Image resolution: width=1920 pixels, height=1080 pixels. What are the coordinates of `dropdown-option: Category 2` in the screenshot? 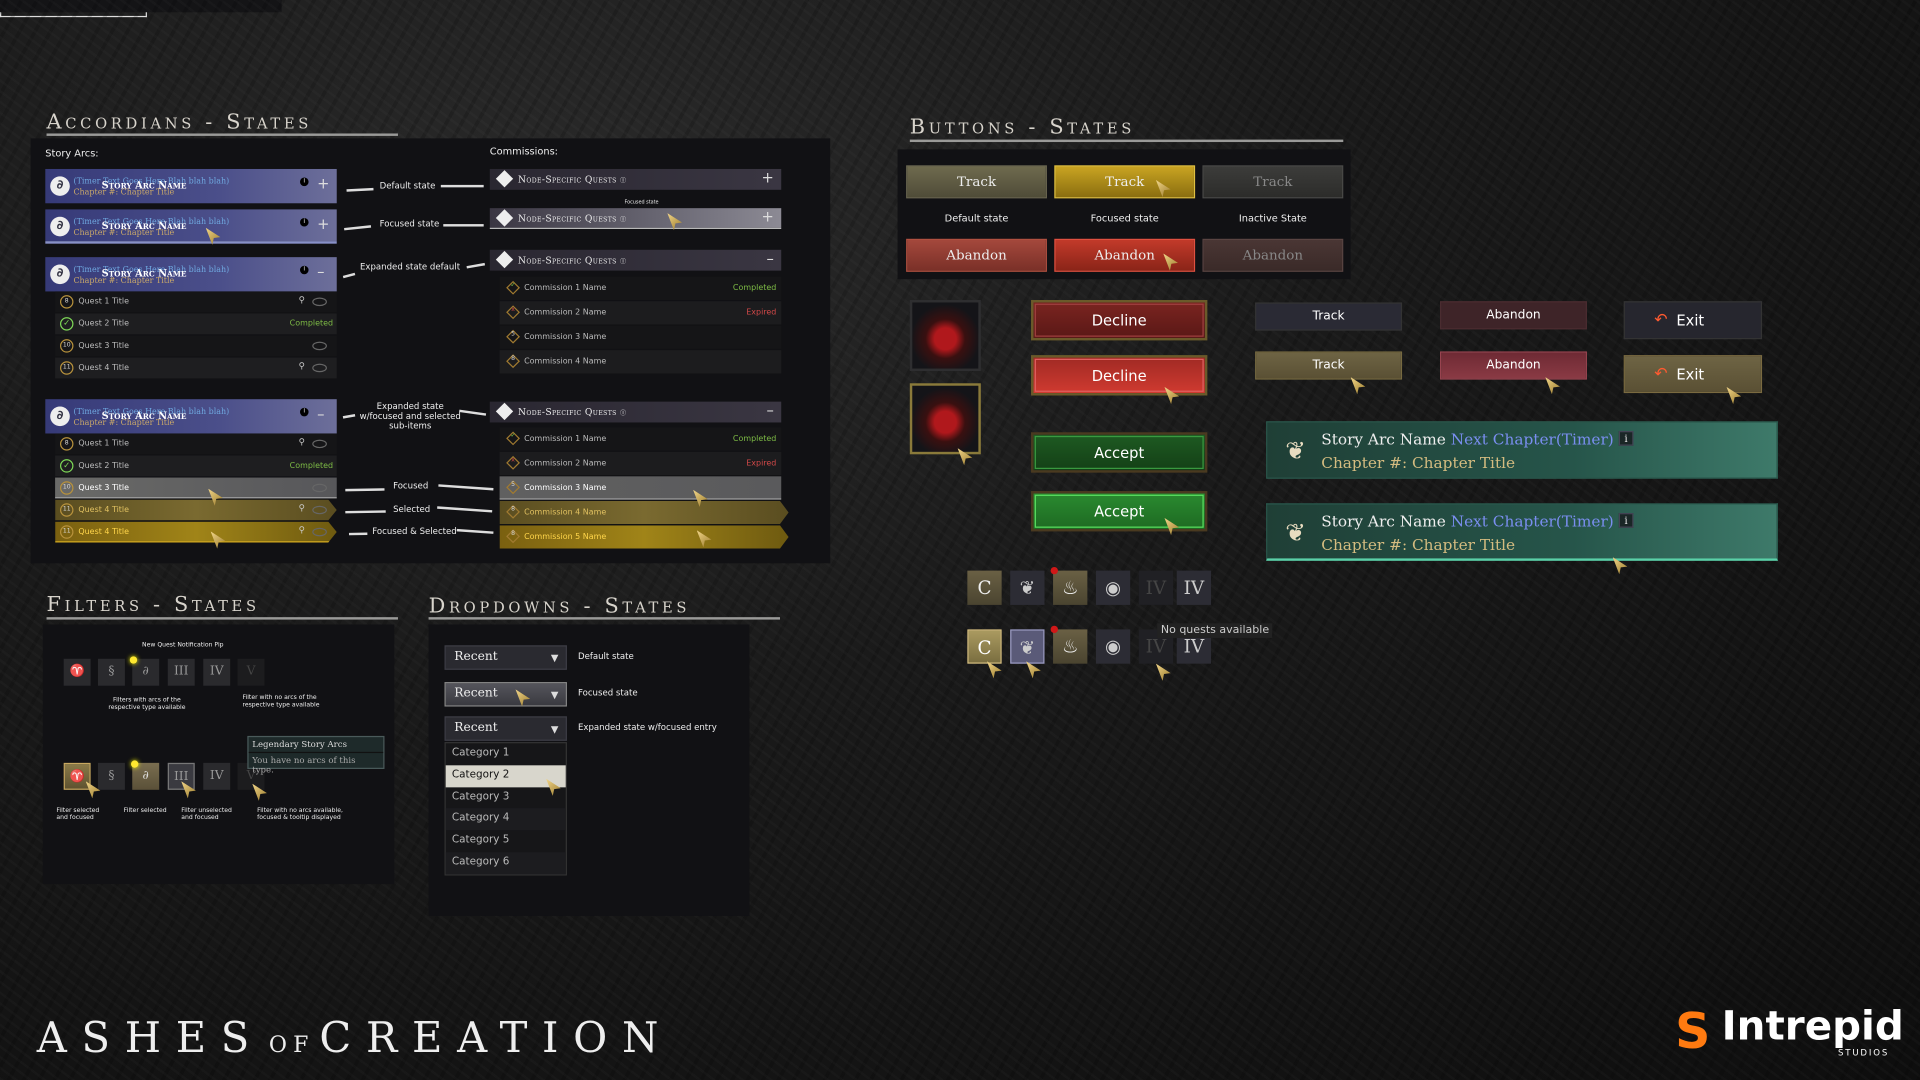 It's located at (505, 776).